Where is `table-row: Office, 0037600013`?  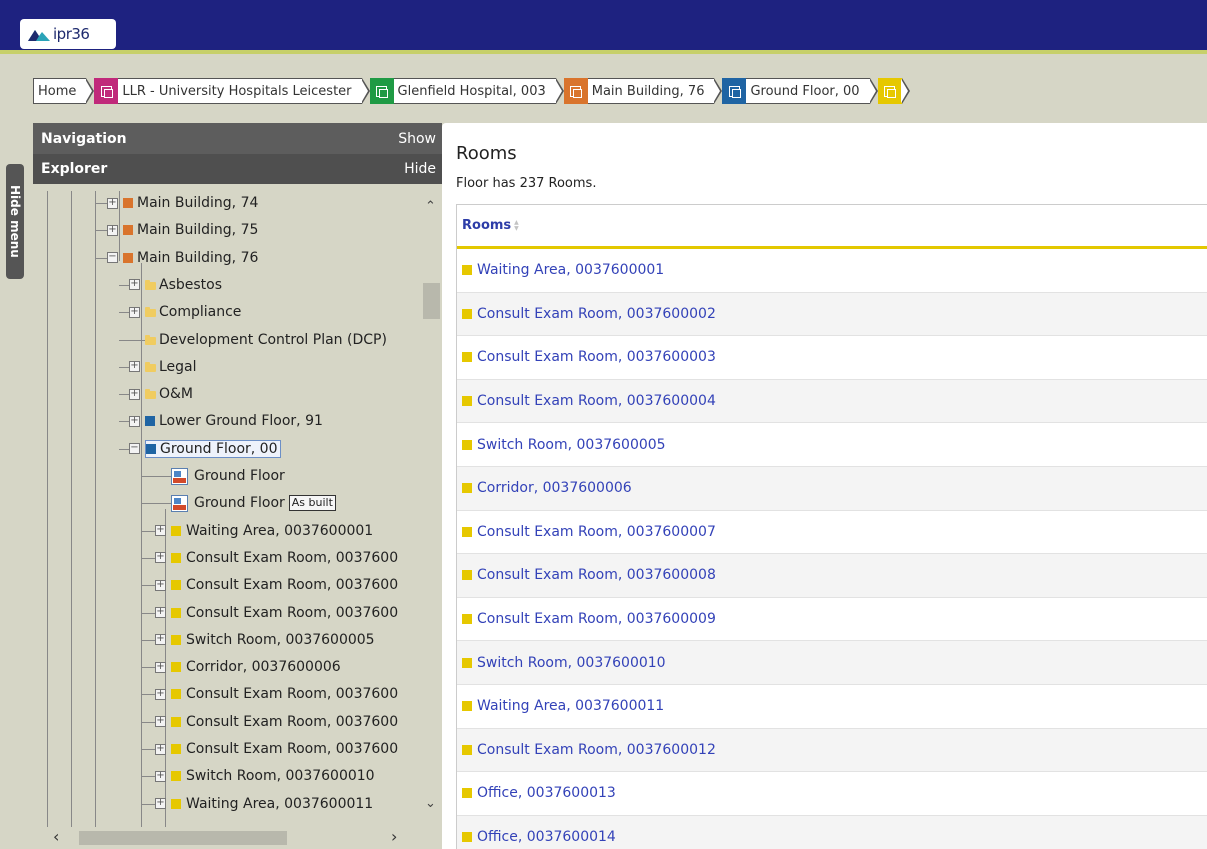
table-row: Office, 0037600013 is located at coordinates (832, 794).